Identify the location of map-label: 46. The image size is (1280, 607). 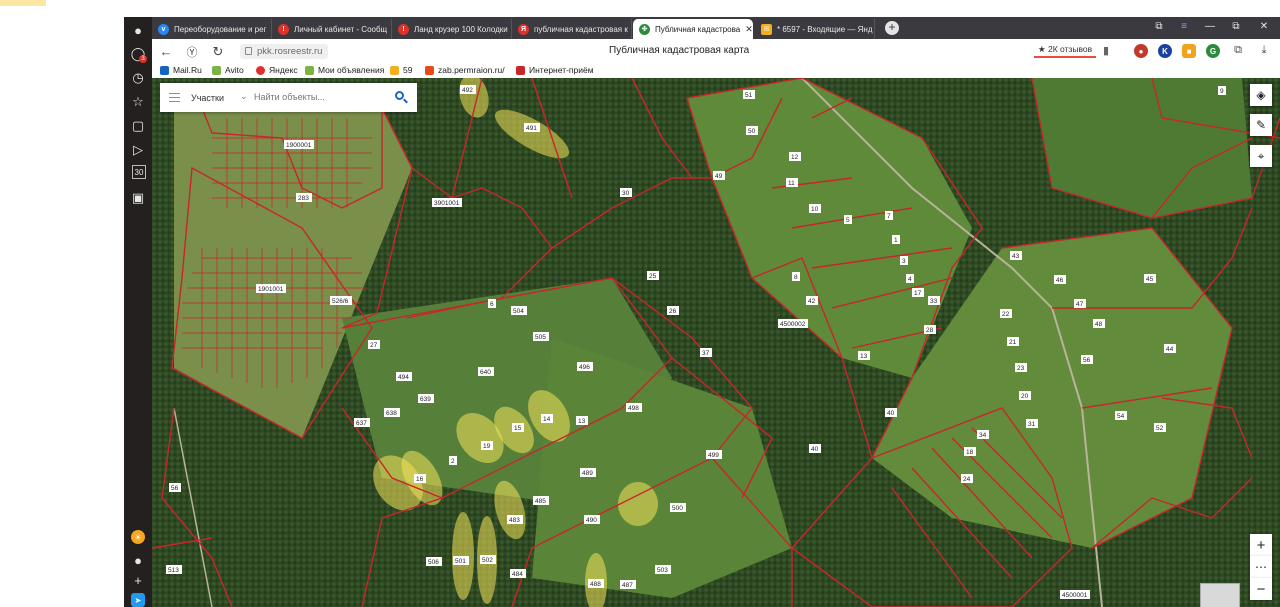
(1060, 279).